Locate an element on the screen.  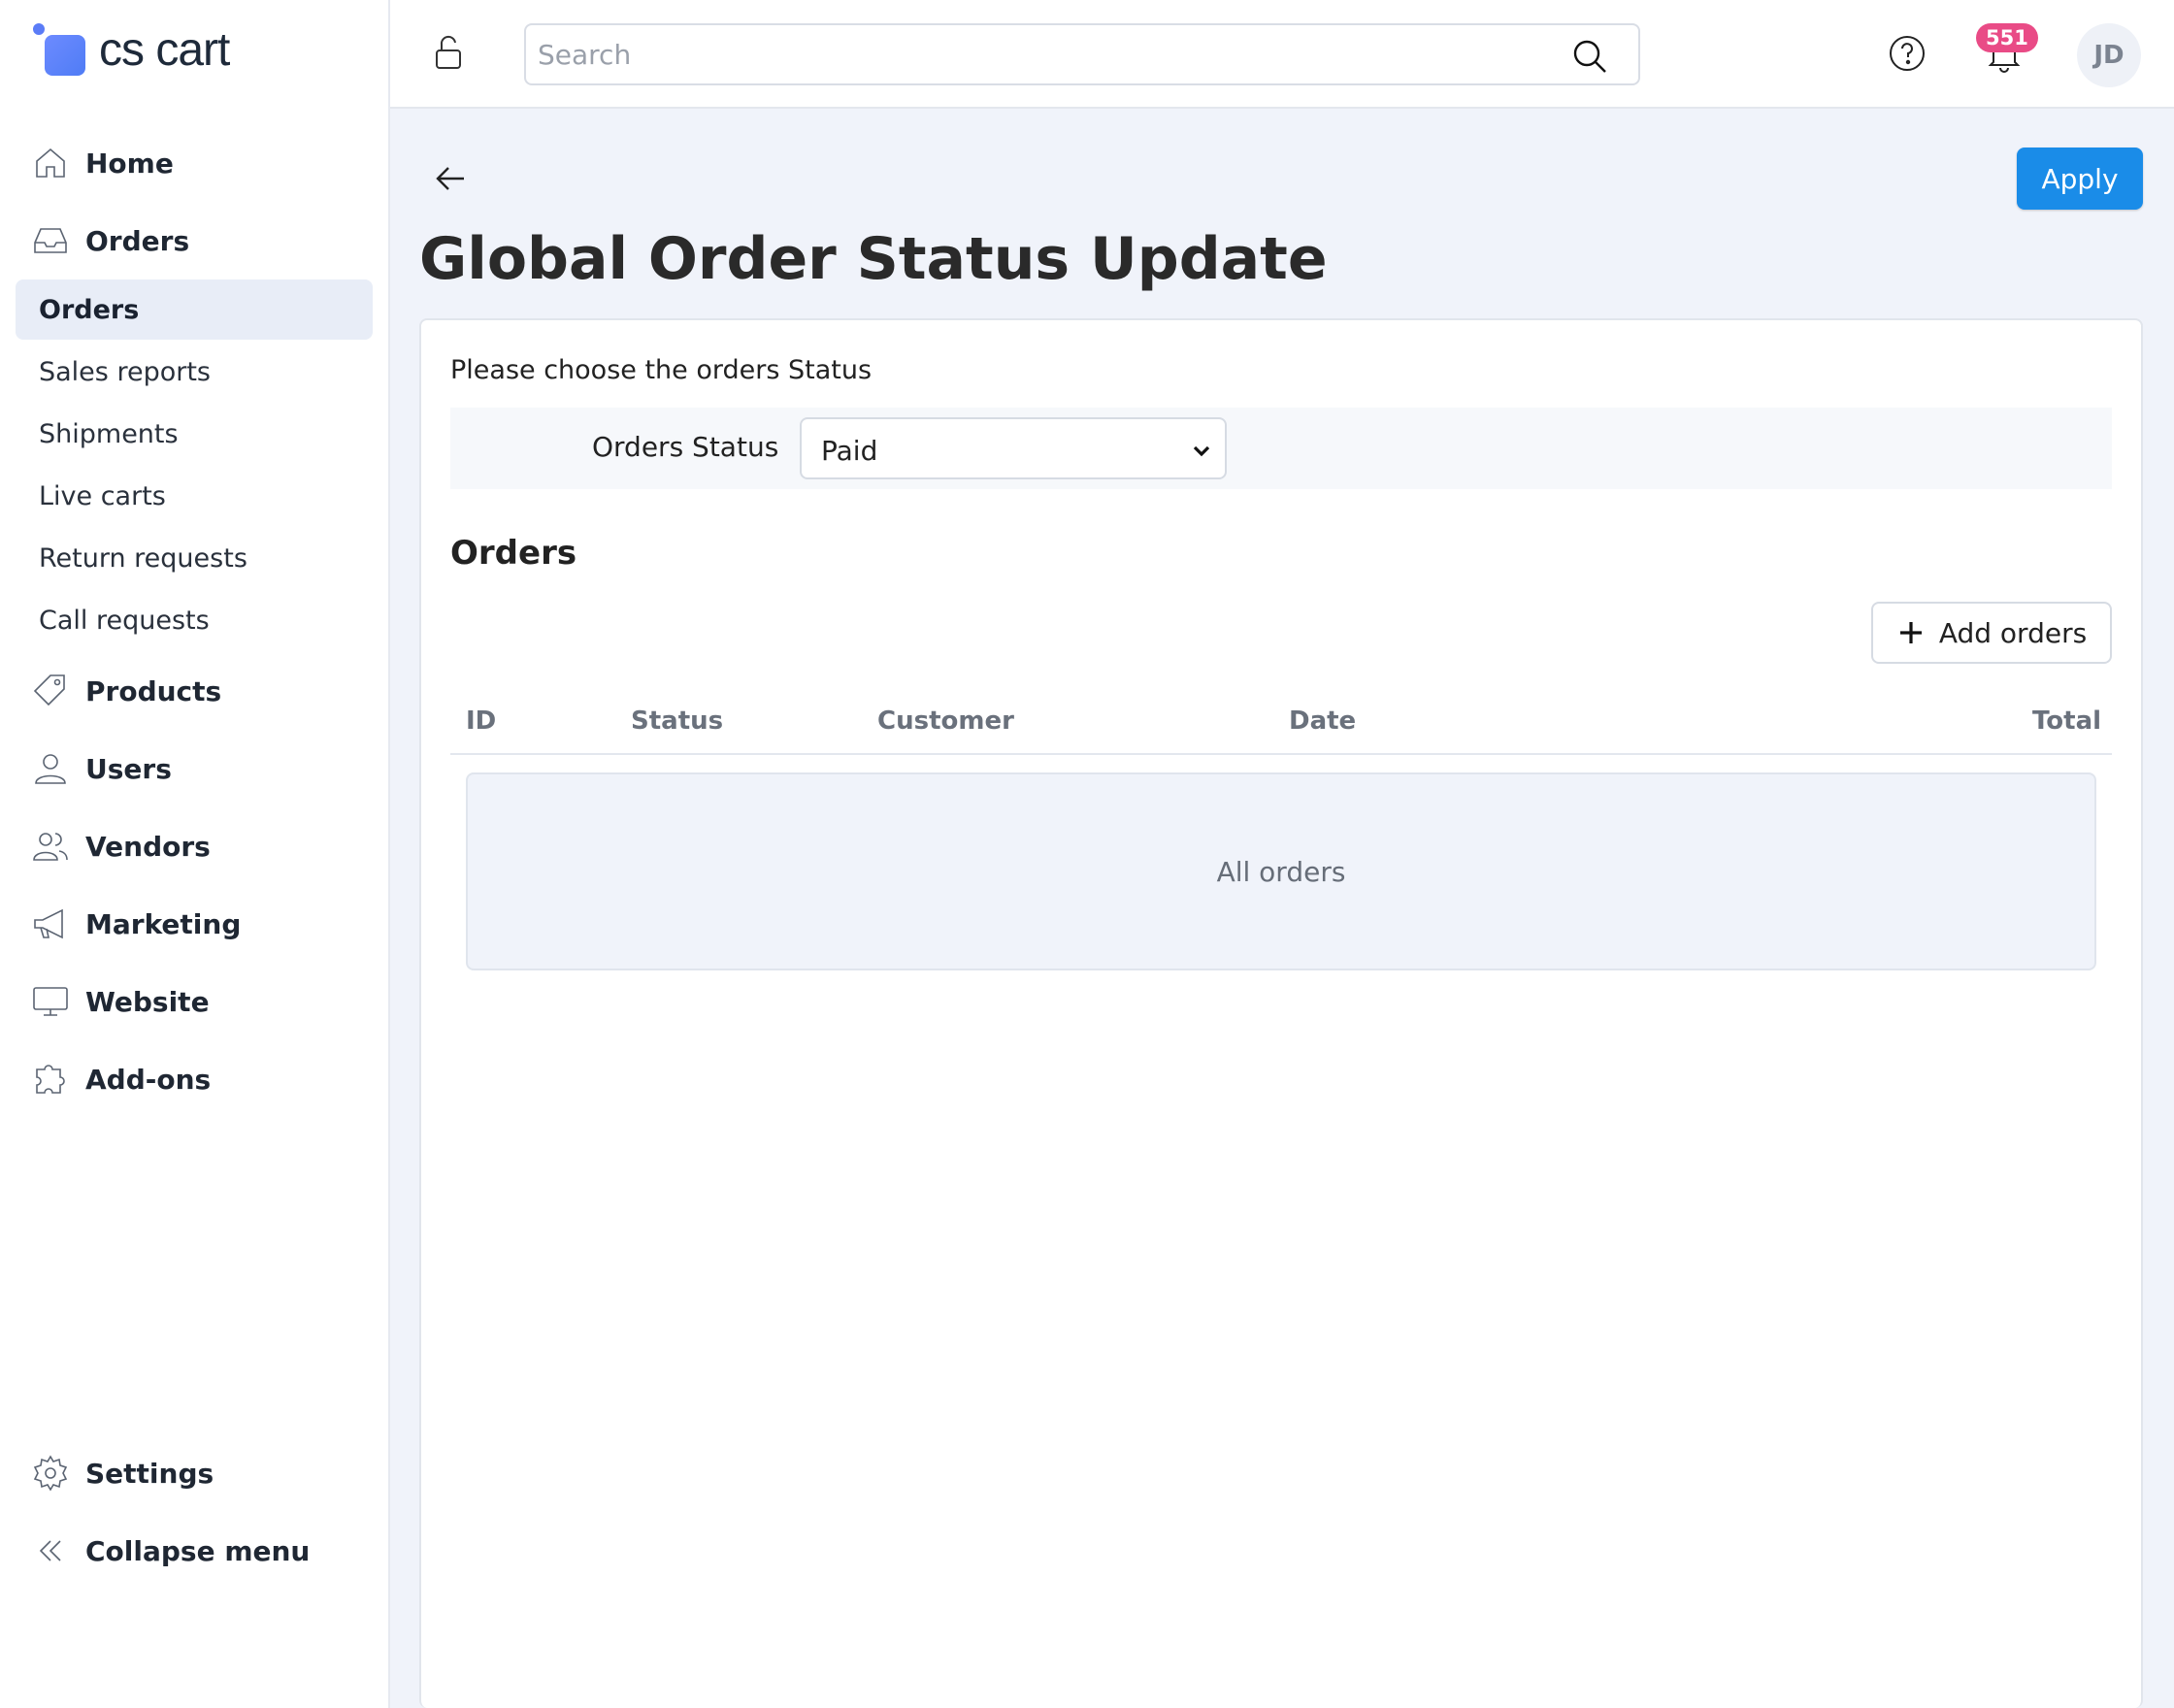
topbar: 551 JD is located at coordinates (1282, 54).